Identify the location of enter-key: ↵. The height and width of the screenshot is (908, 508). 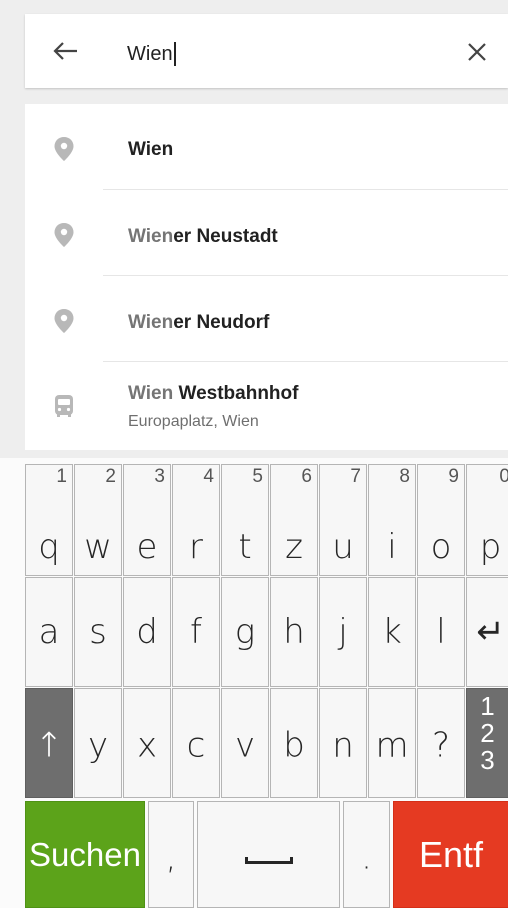
(487, 632).